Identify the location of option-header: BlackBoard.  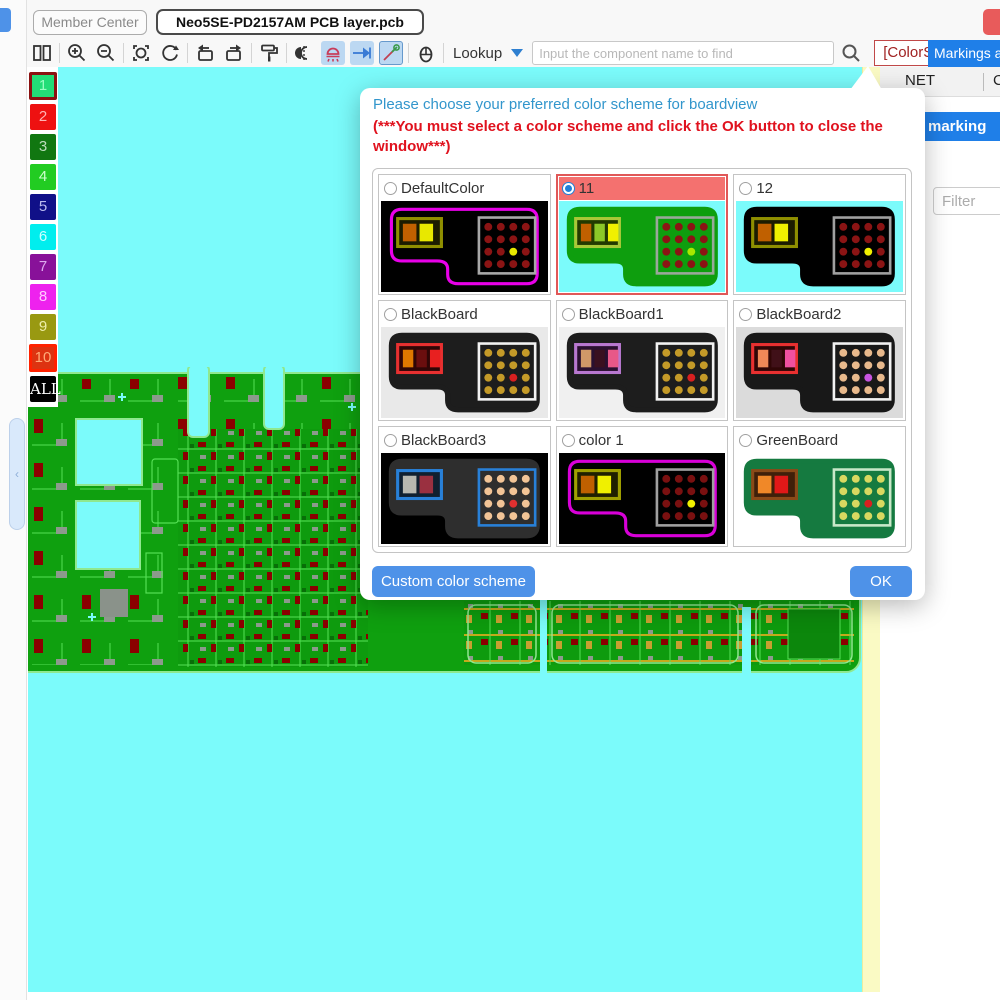
(464, 314).